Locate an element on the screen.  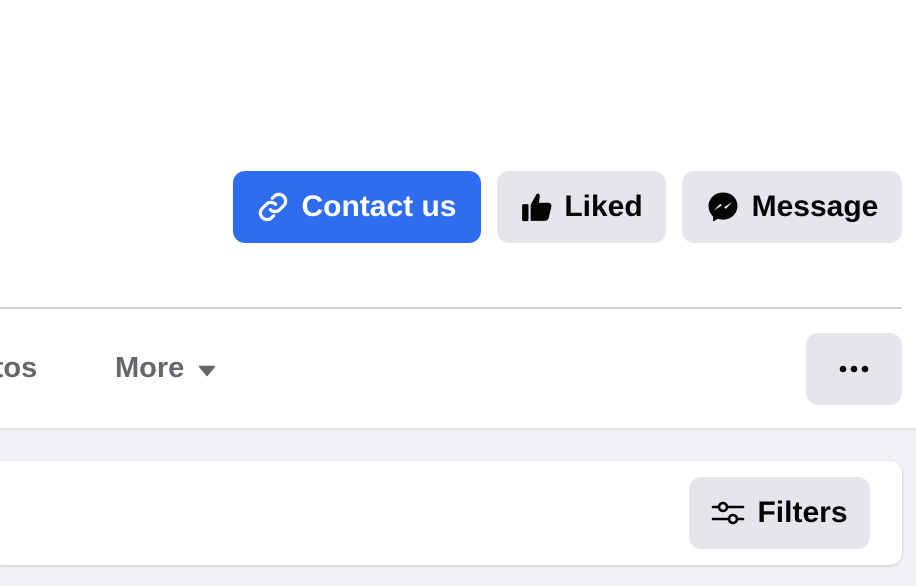
liked-button: Liked is located at coordinates (581, 207).